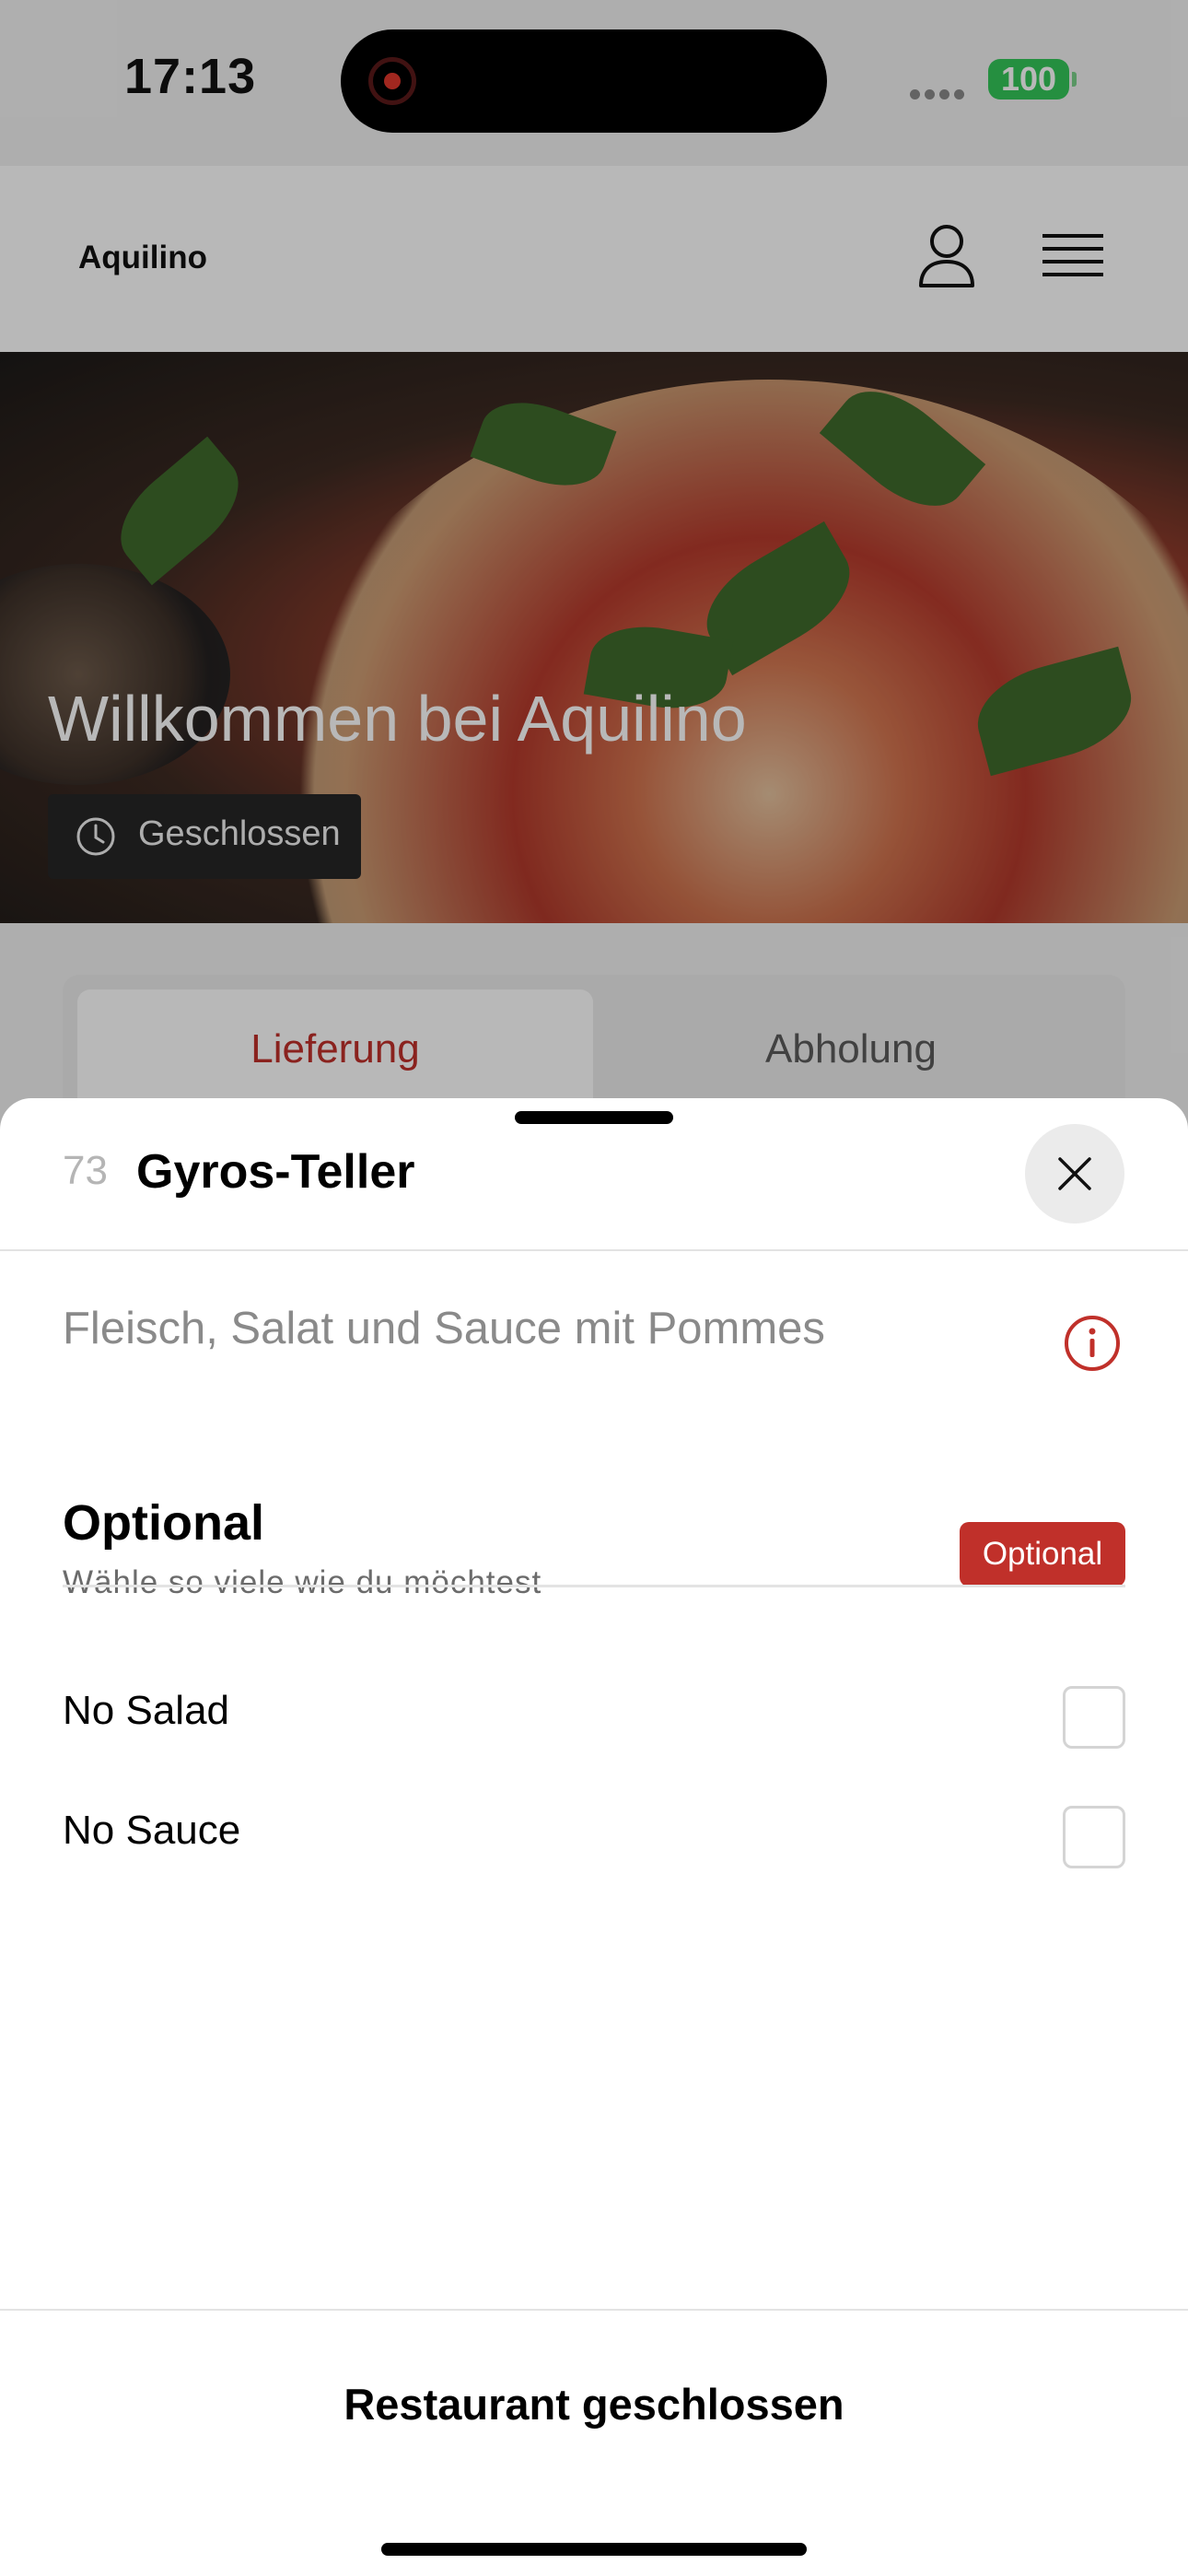  Describe the element at coordinates (444, 1328) in the screenshot. I see `item-description: Fleisch, Salat und Sauce mit Pommes` at that location.